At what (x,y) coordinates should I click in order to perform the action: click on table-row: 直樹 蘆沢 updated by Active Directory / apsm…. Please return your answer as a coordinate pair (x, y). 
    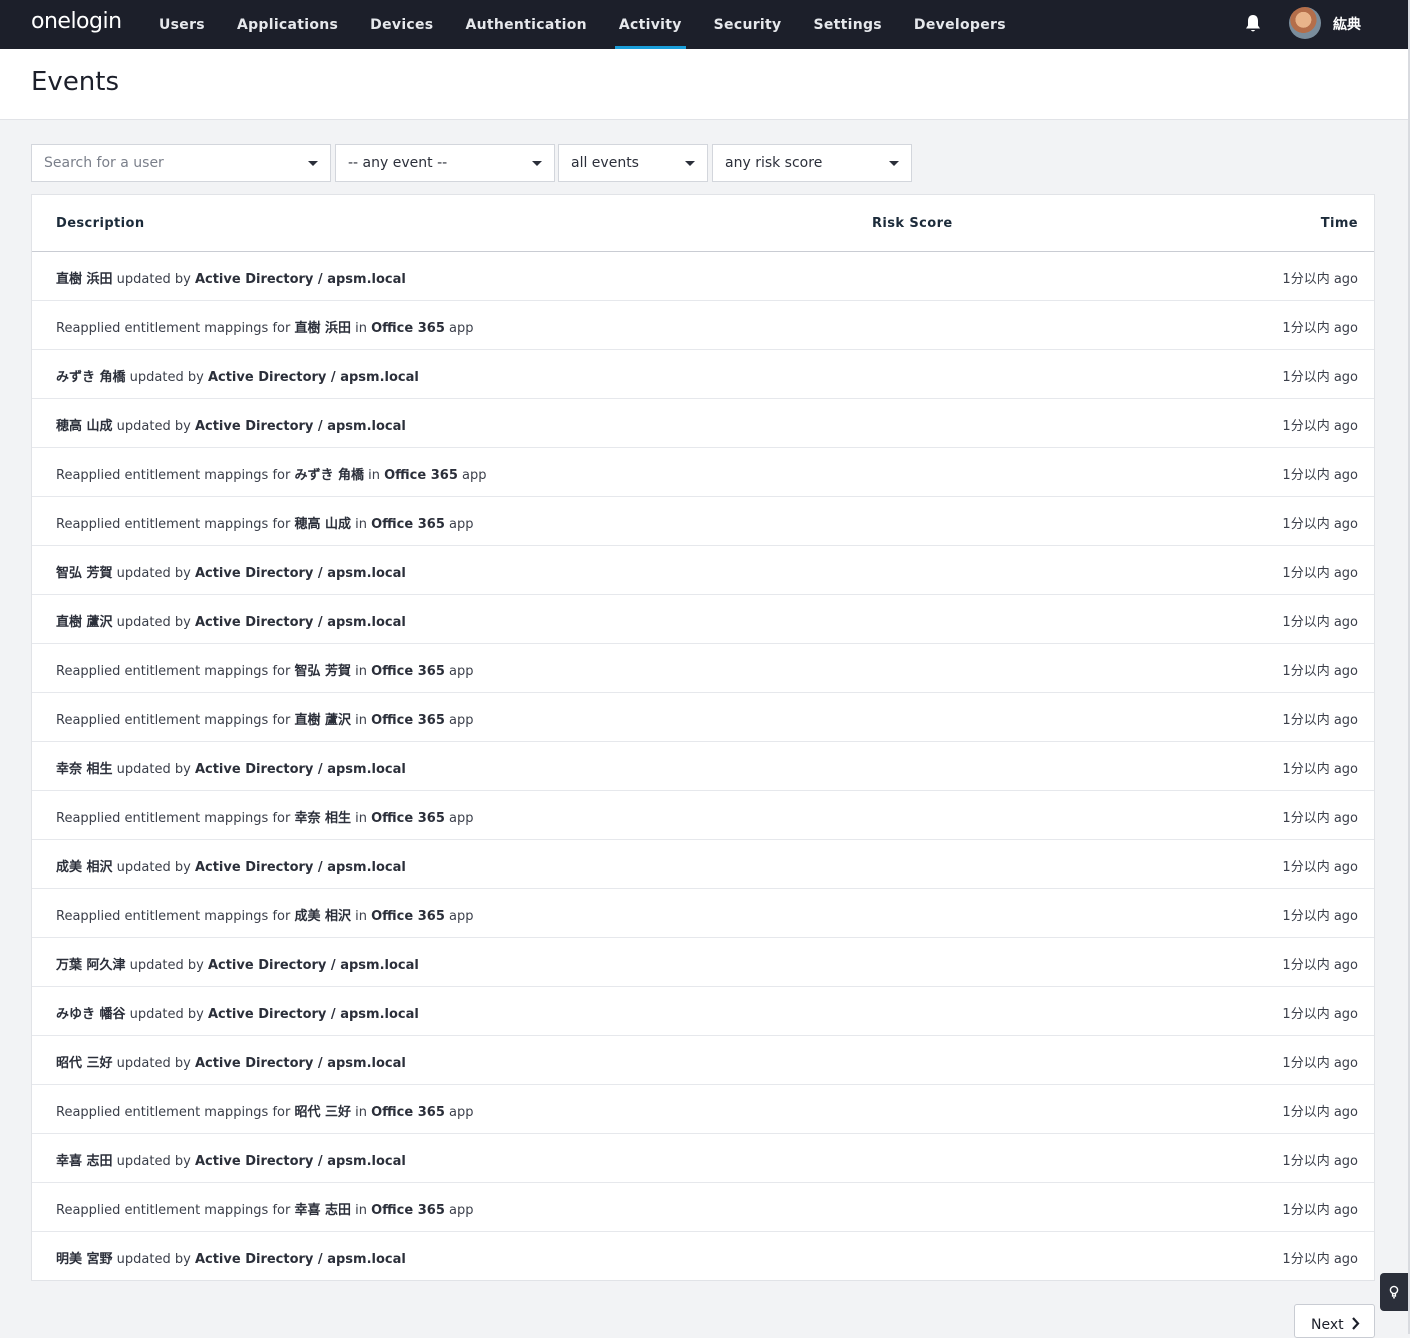
    Looking at the image, I should click on (703, 619).